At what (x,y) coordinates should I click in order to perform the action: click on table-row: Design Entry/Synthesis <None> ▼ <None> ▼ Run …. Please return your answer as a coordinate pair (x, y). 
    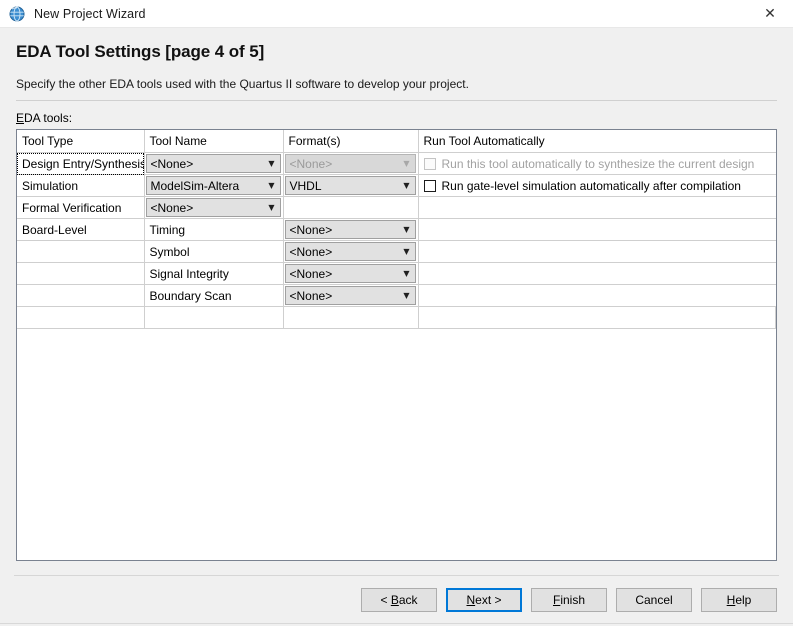
    Looking at the image, I should click on (396, 163).